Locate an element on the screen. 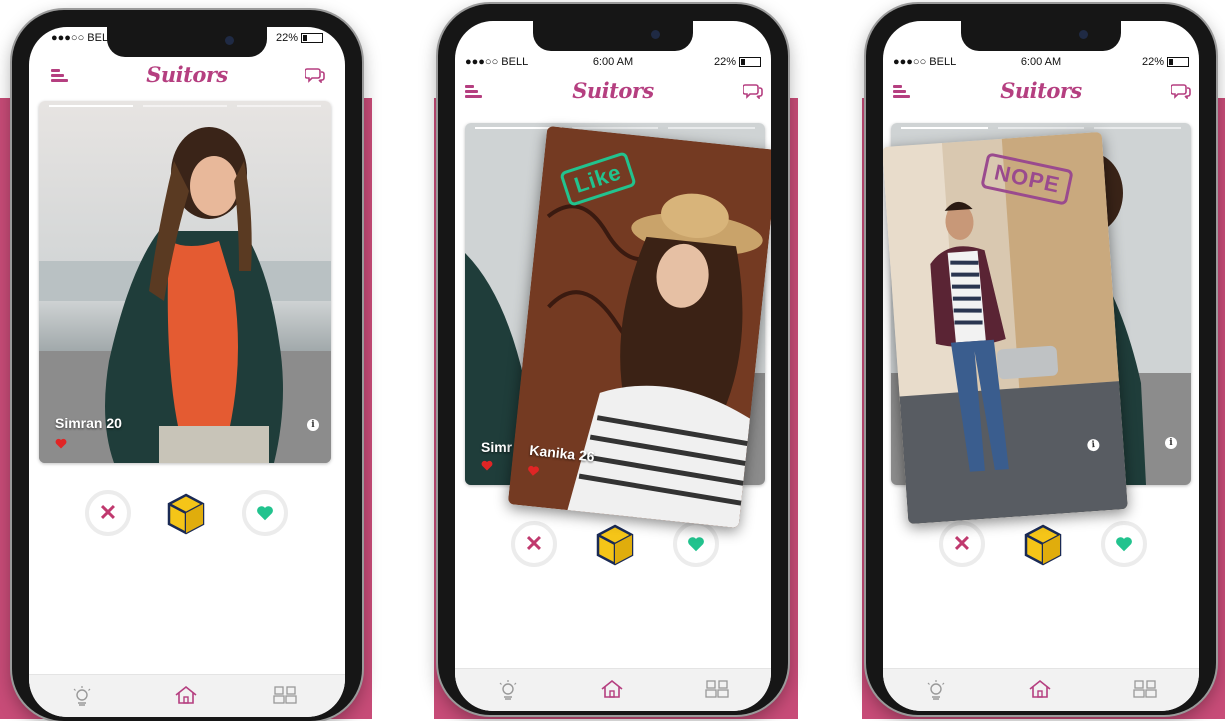 This screenshot has height=721, width=1225. carrier-label: ●●●○○ BELL is located at coordinates (83, 38).